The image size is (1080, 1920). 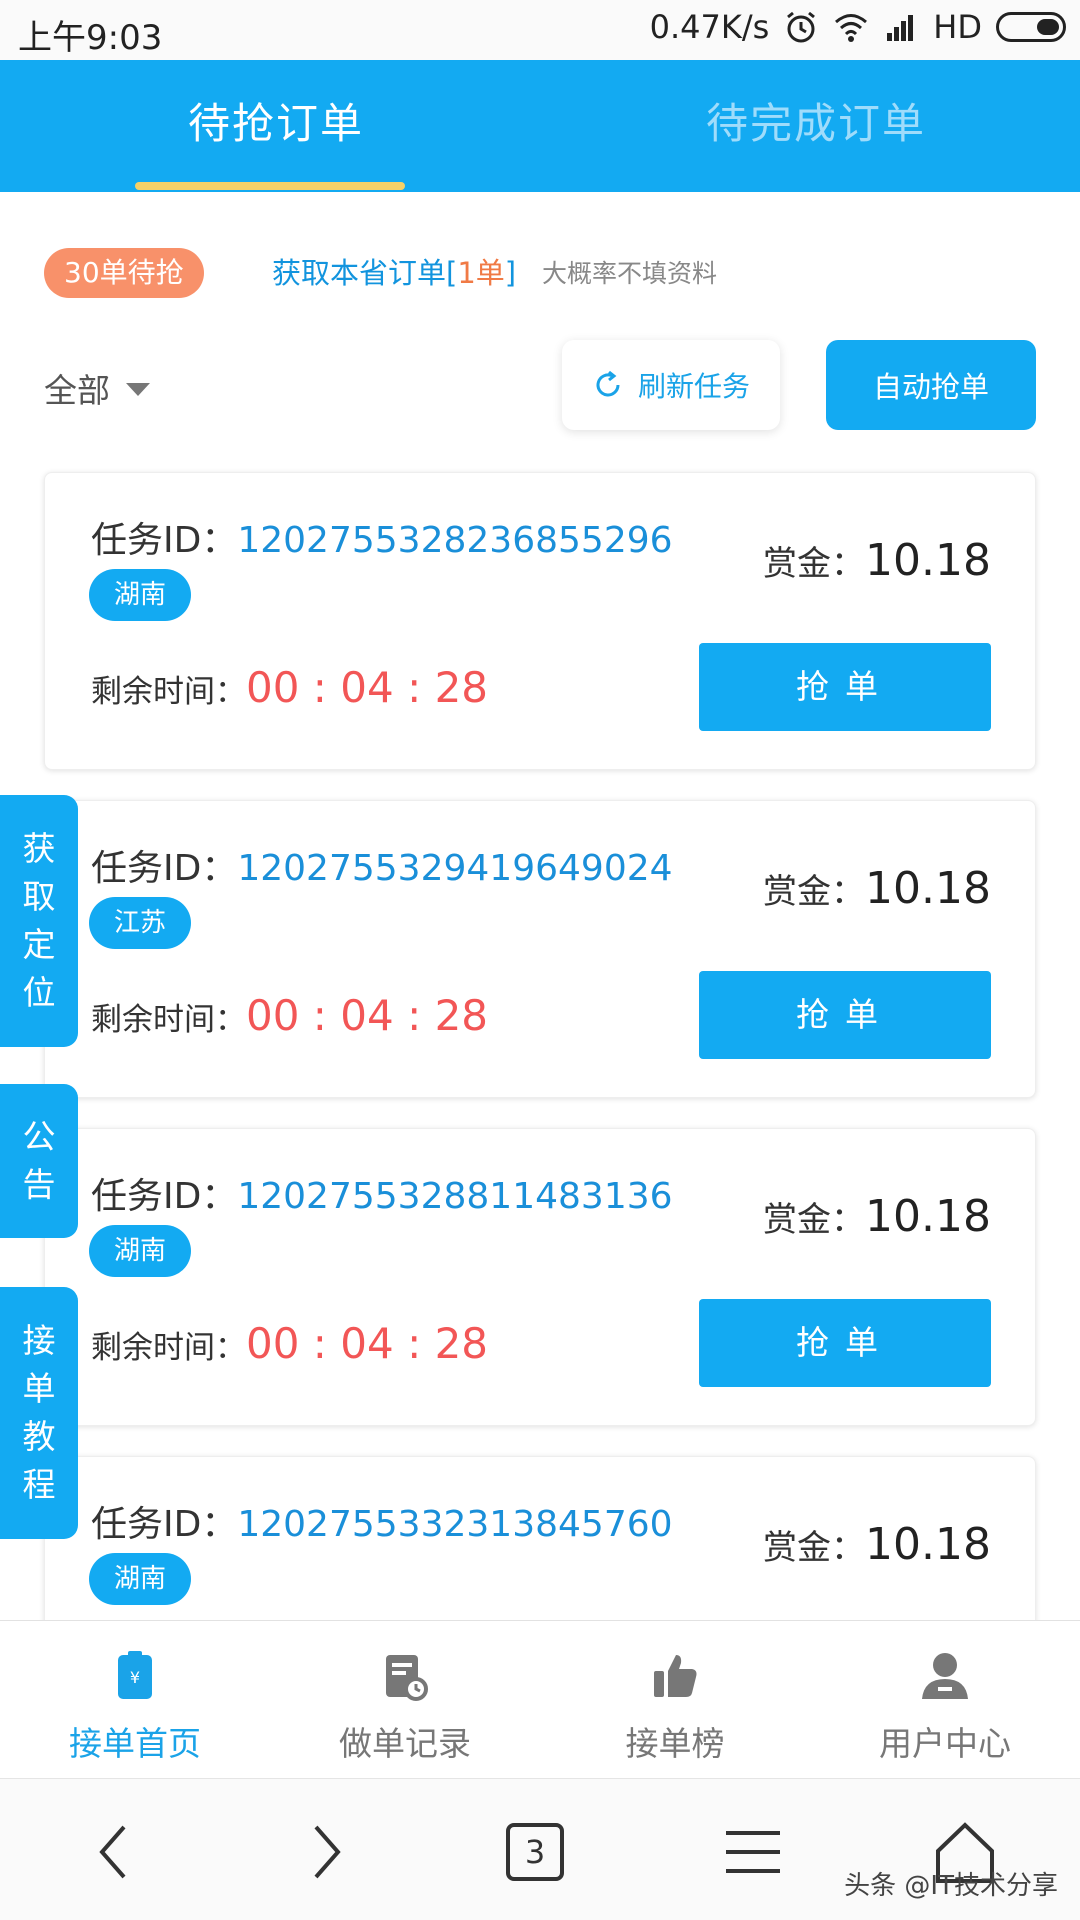 I want to click on task-id-value: 1202755328236855296, so click(x=455, y=540).